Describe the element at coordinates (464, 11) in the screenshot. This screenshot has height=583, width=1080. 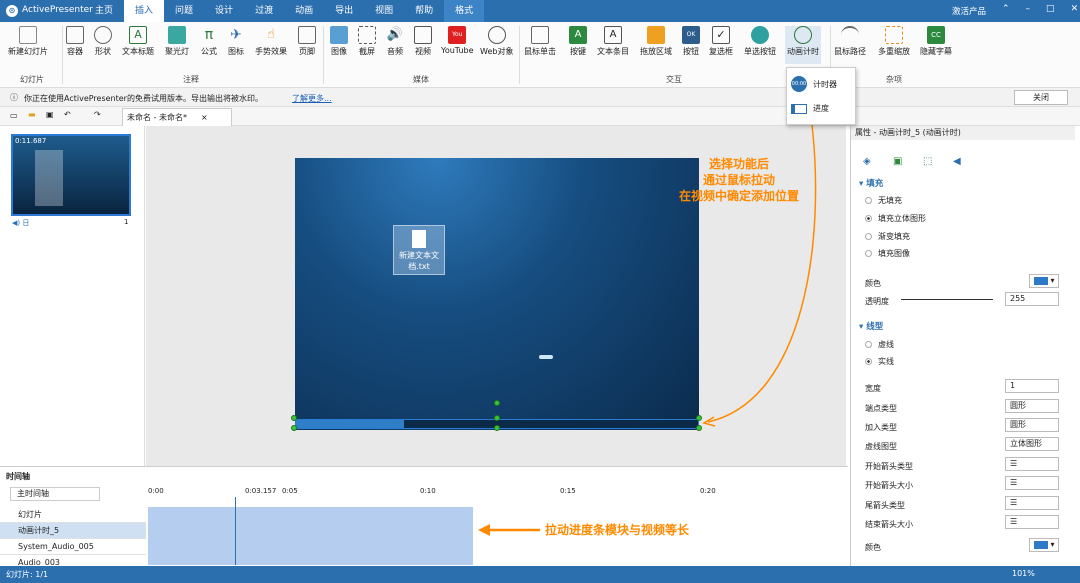
I see `tab-format: 格式` at that location.